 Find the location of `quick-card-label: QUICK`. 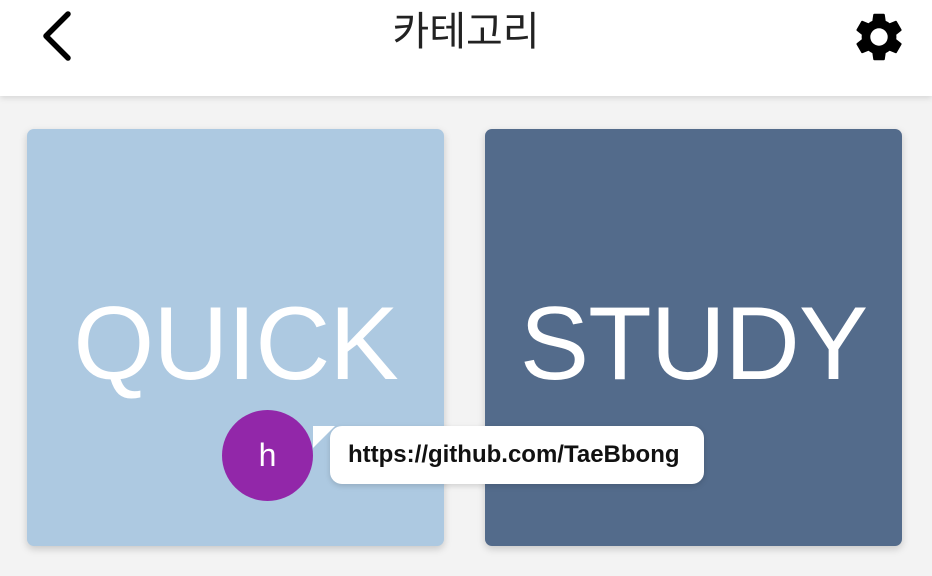

quick-card-label: QUICK is located at coordinates (235, 344).